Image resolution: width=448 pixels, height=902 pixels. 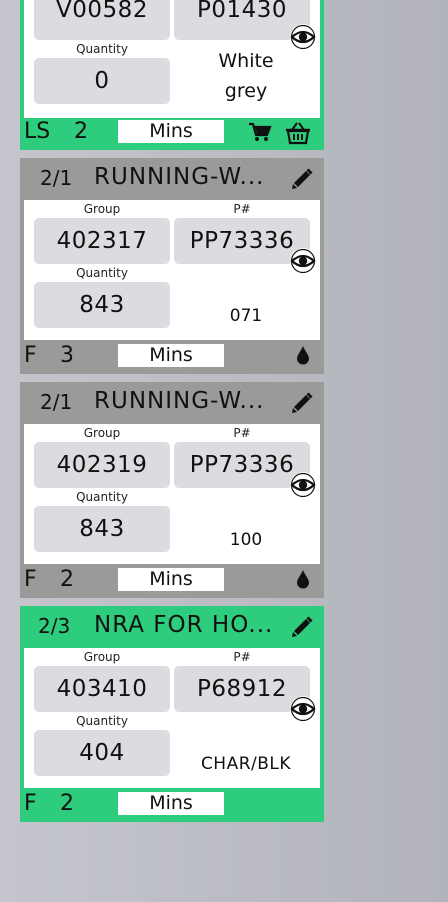 What do you see at coordinates (172, 270) in the screenshot?
I see `card-body: Group P# 402317 PP73336 Quantity 843 071` at bounding box center [172, 270].